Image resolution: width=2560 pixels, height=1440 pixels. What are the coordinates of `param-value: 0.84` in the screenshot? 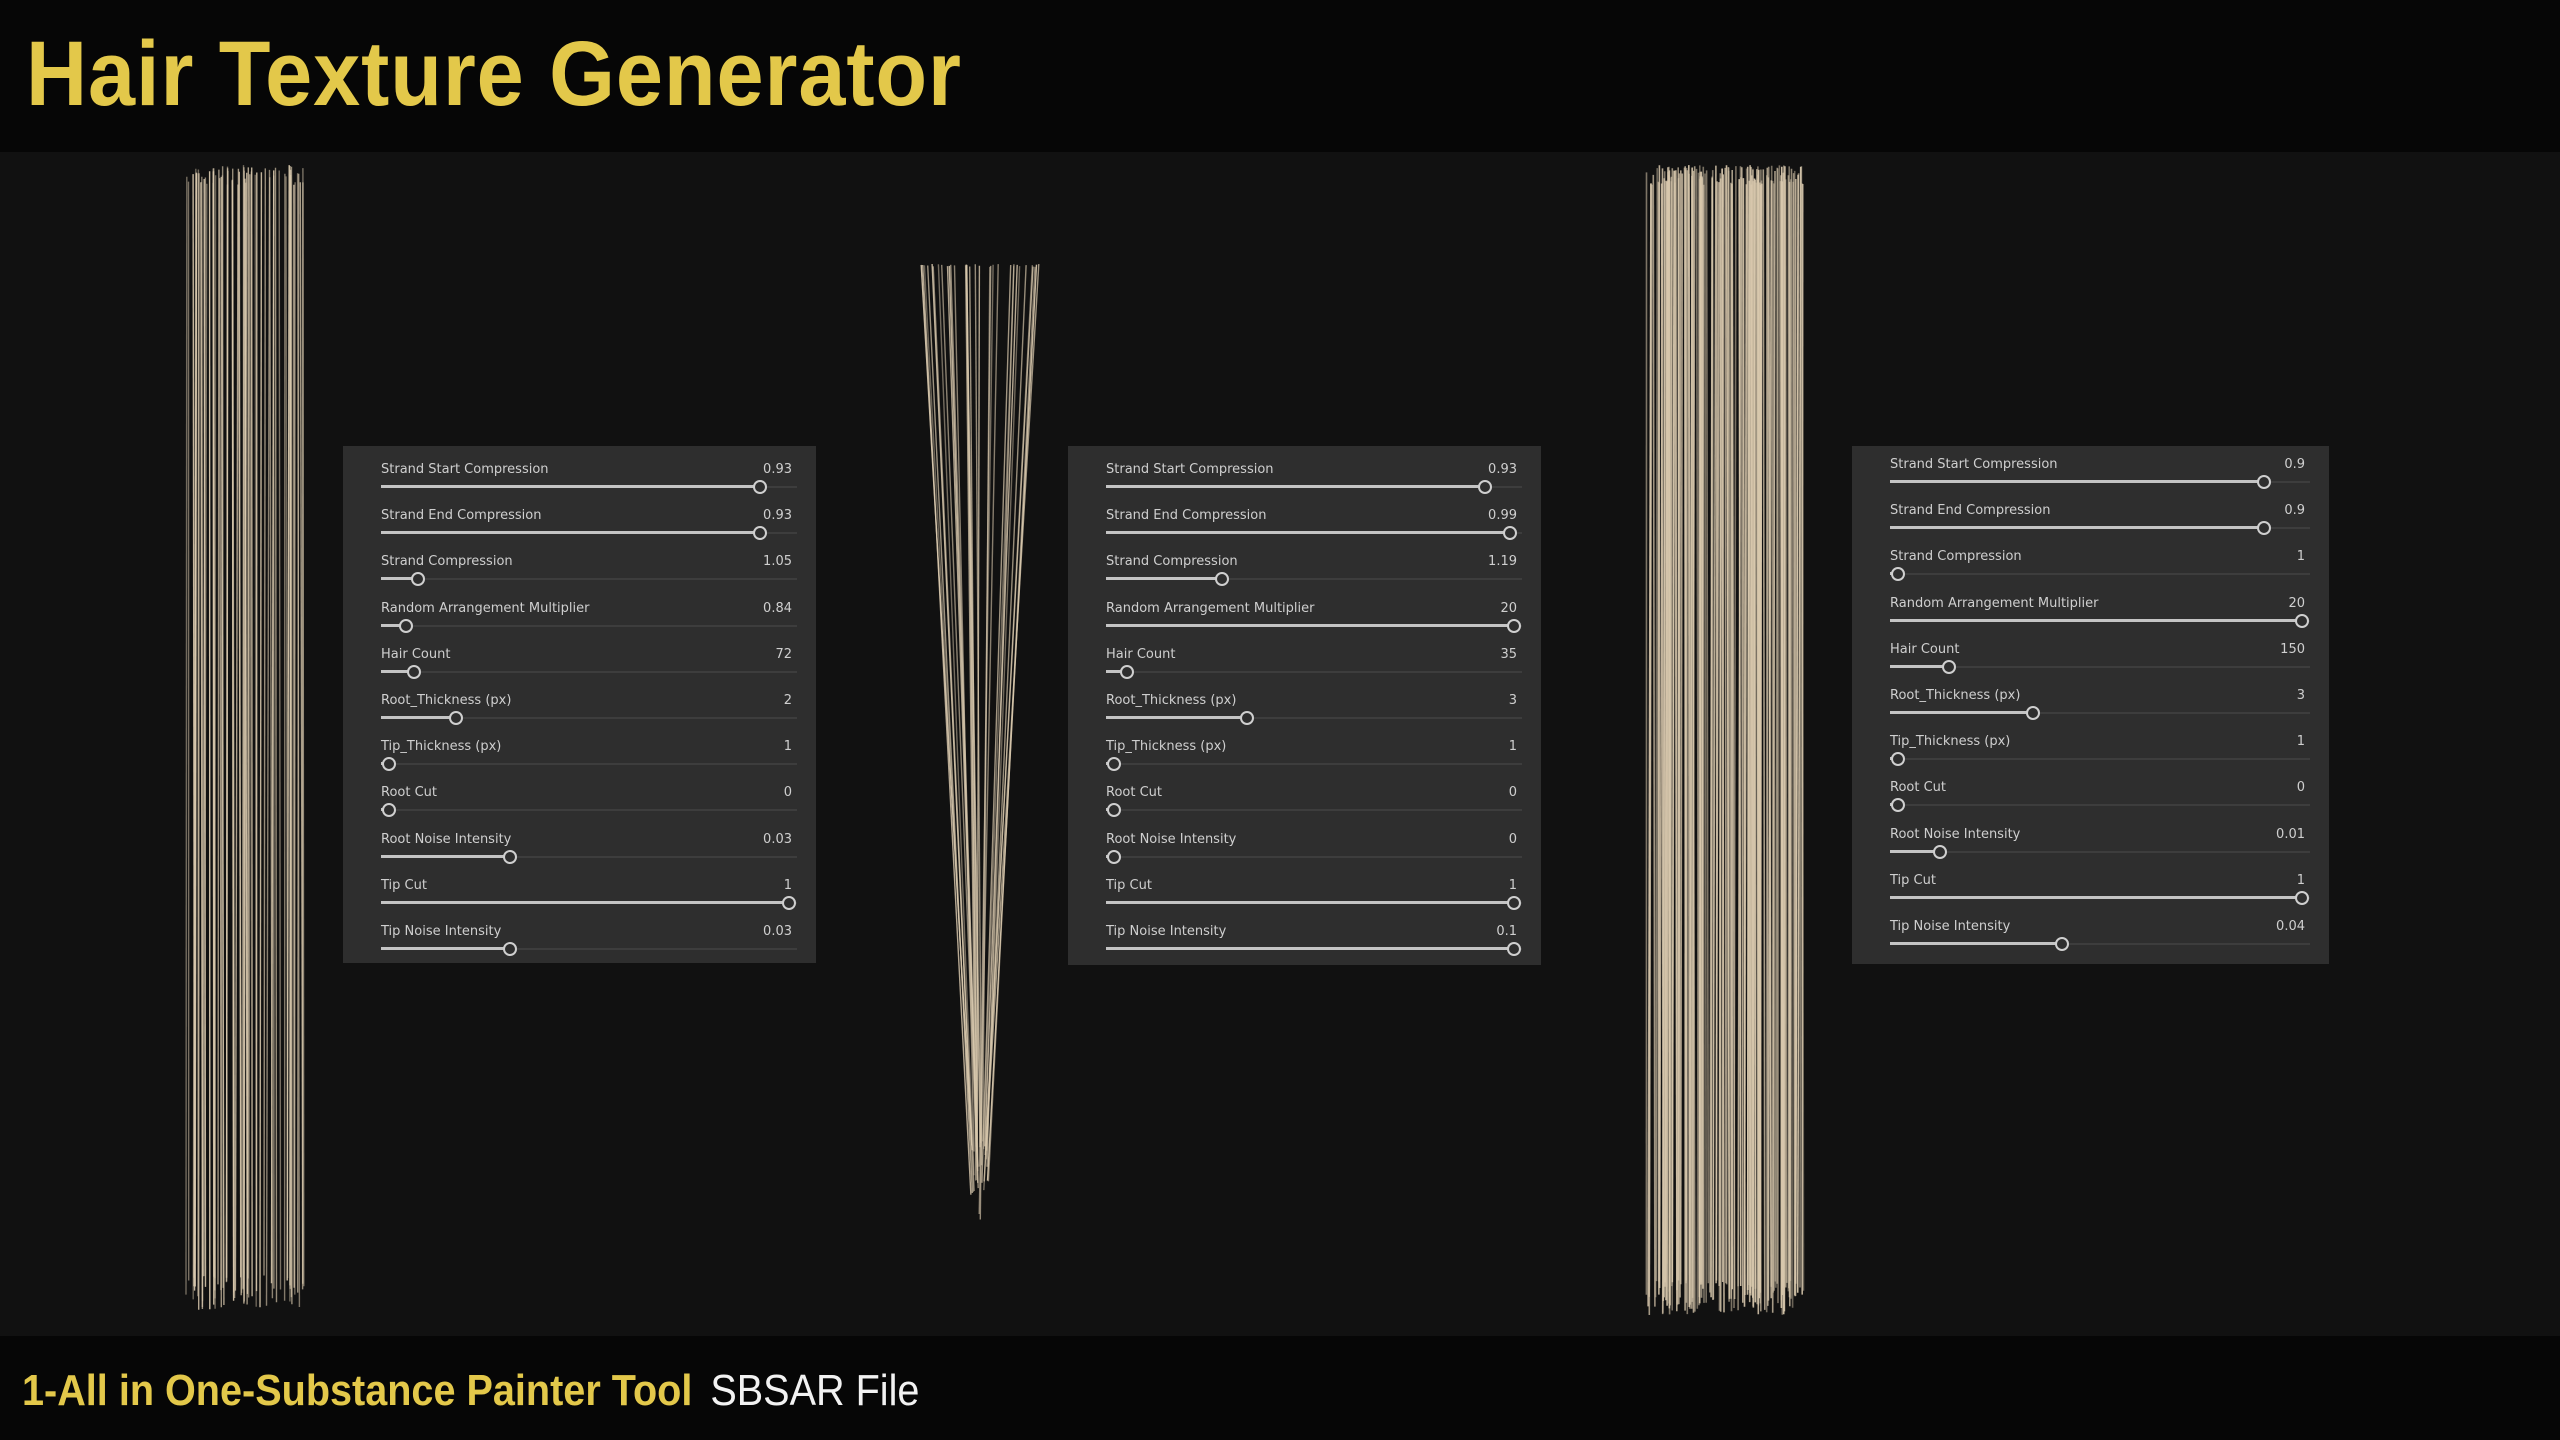 It's located at (777, 608).